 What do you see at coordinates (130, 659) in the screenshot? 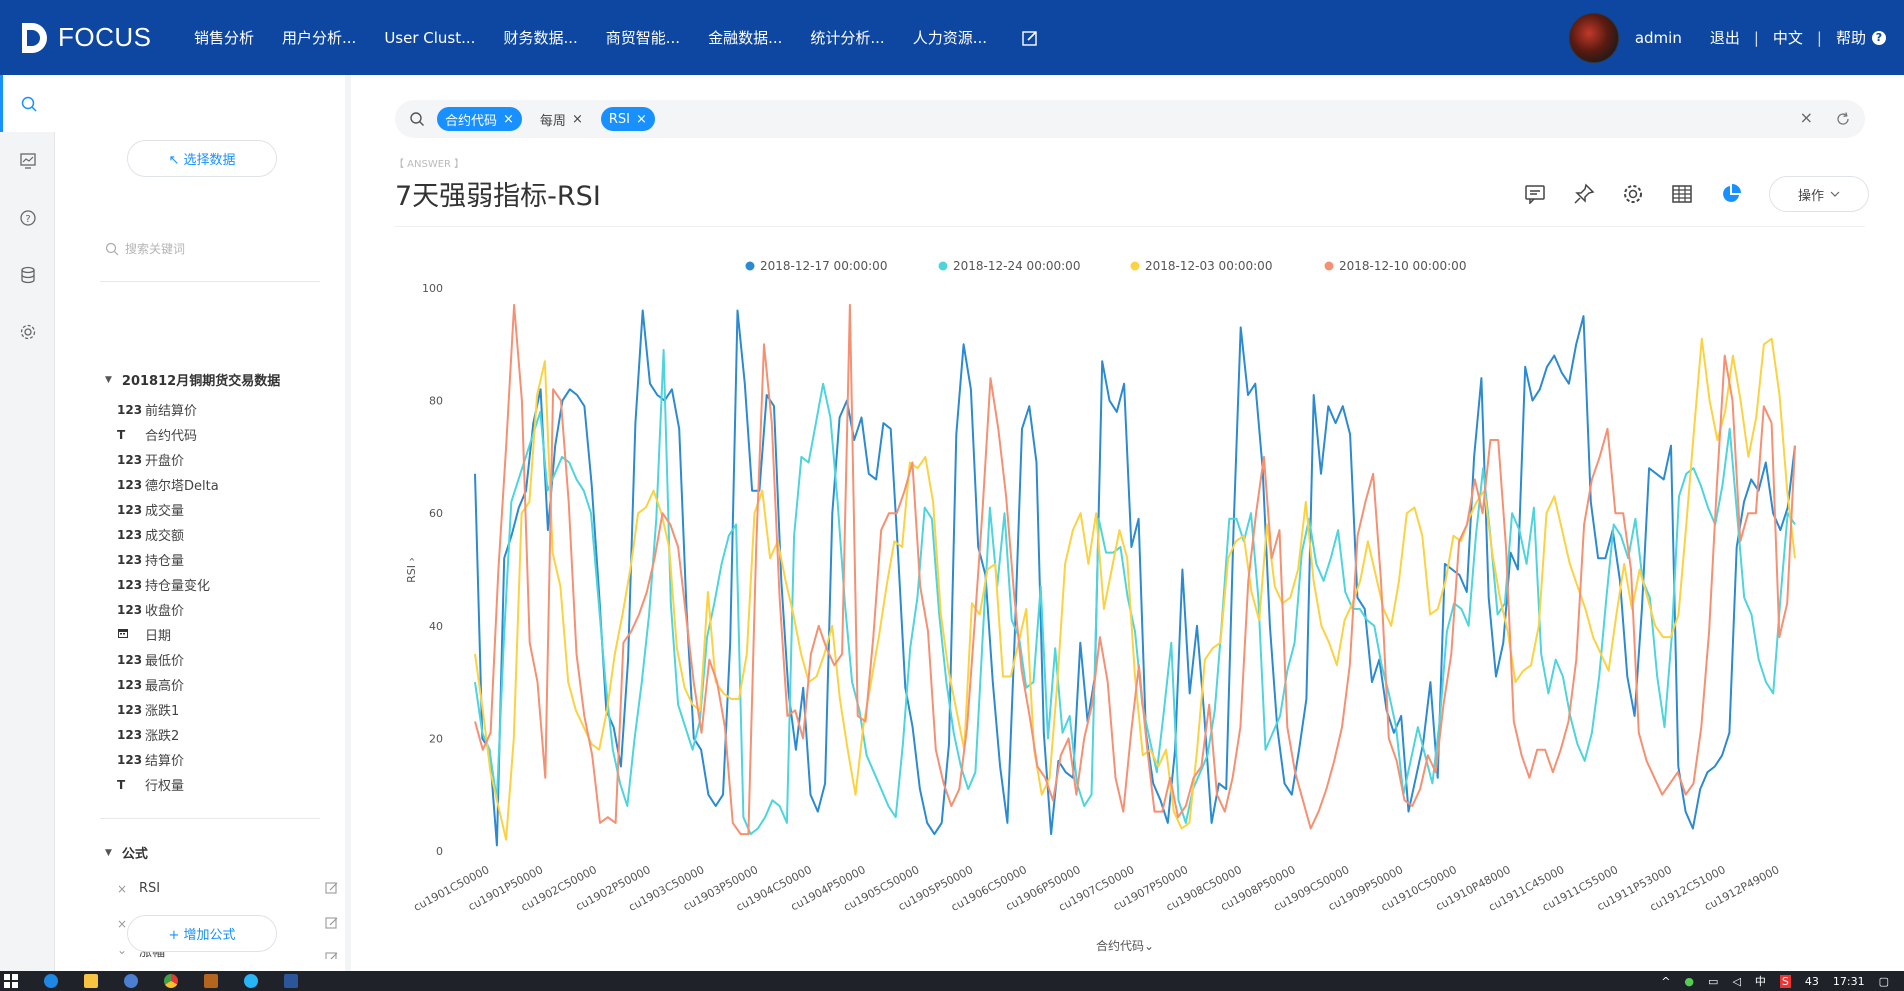
I see `number-type-icon: 123` at bounding box center [130, 659].